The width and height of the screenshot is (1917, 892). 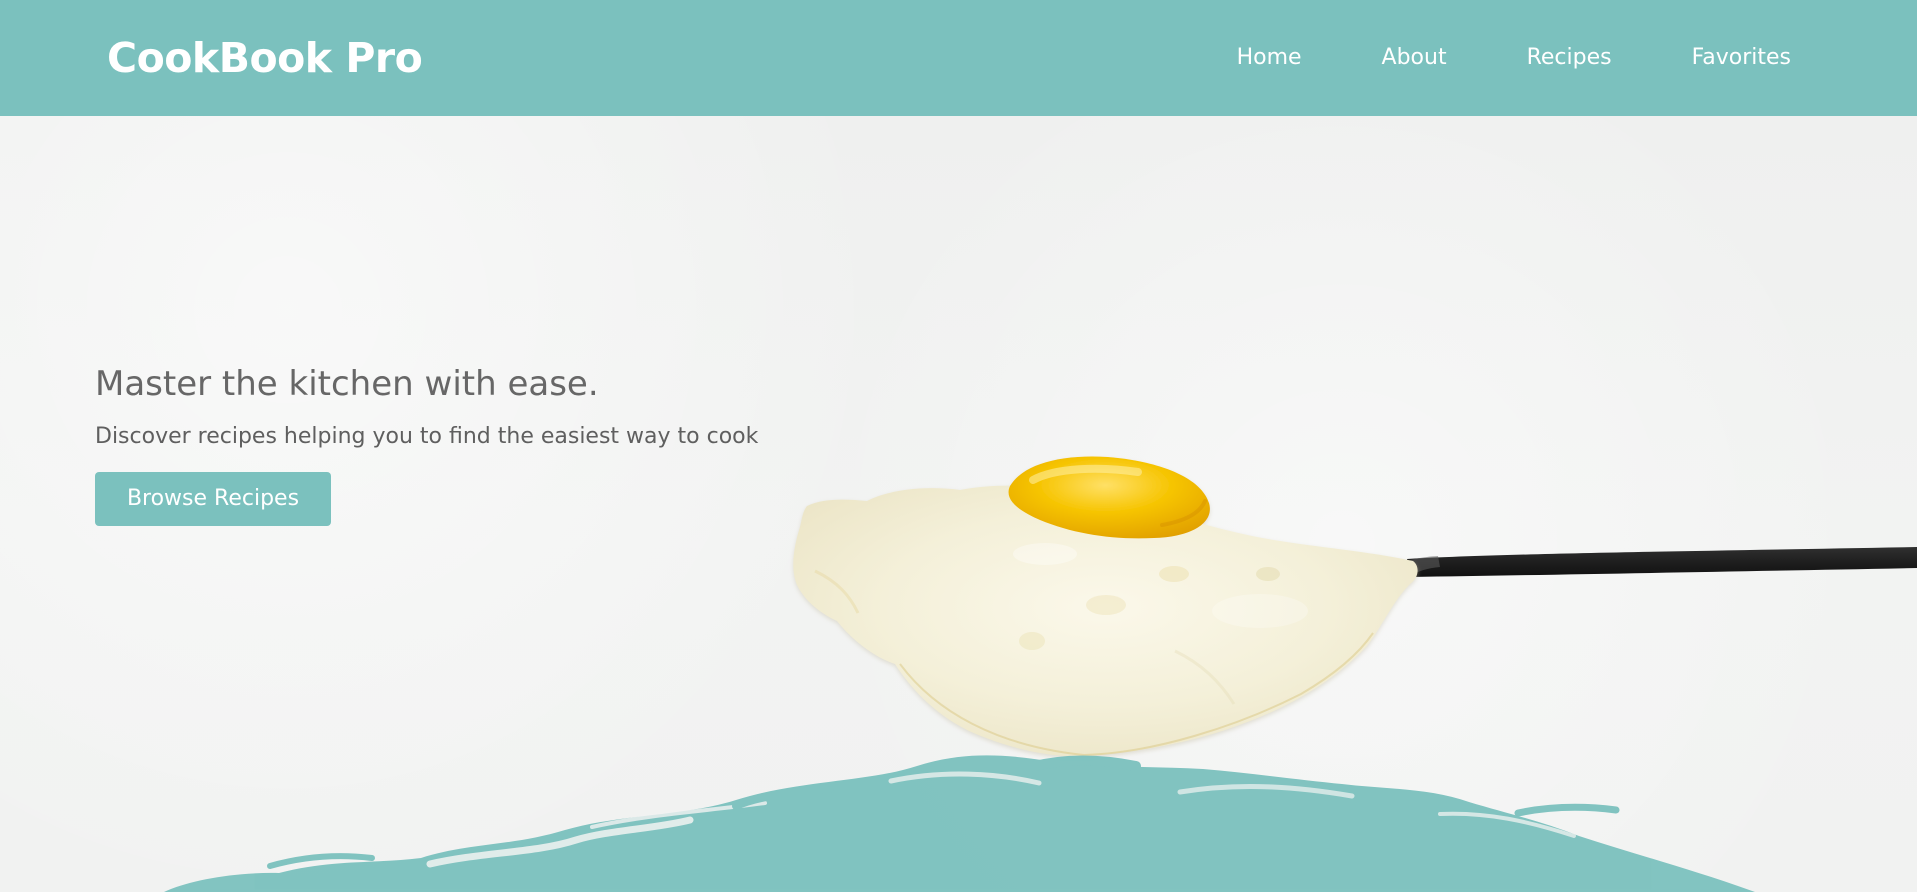 What do you see at coordinates (1659, 562) in the screenshot?
I see `spoon-handle-icon` at bounding box center [1659, 562].